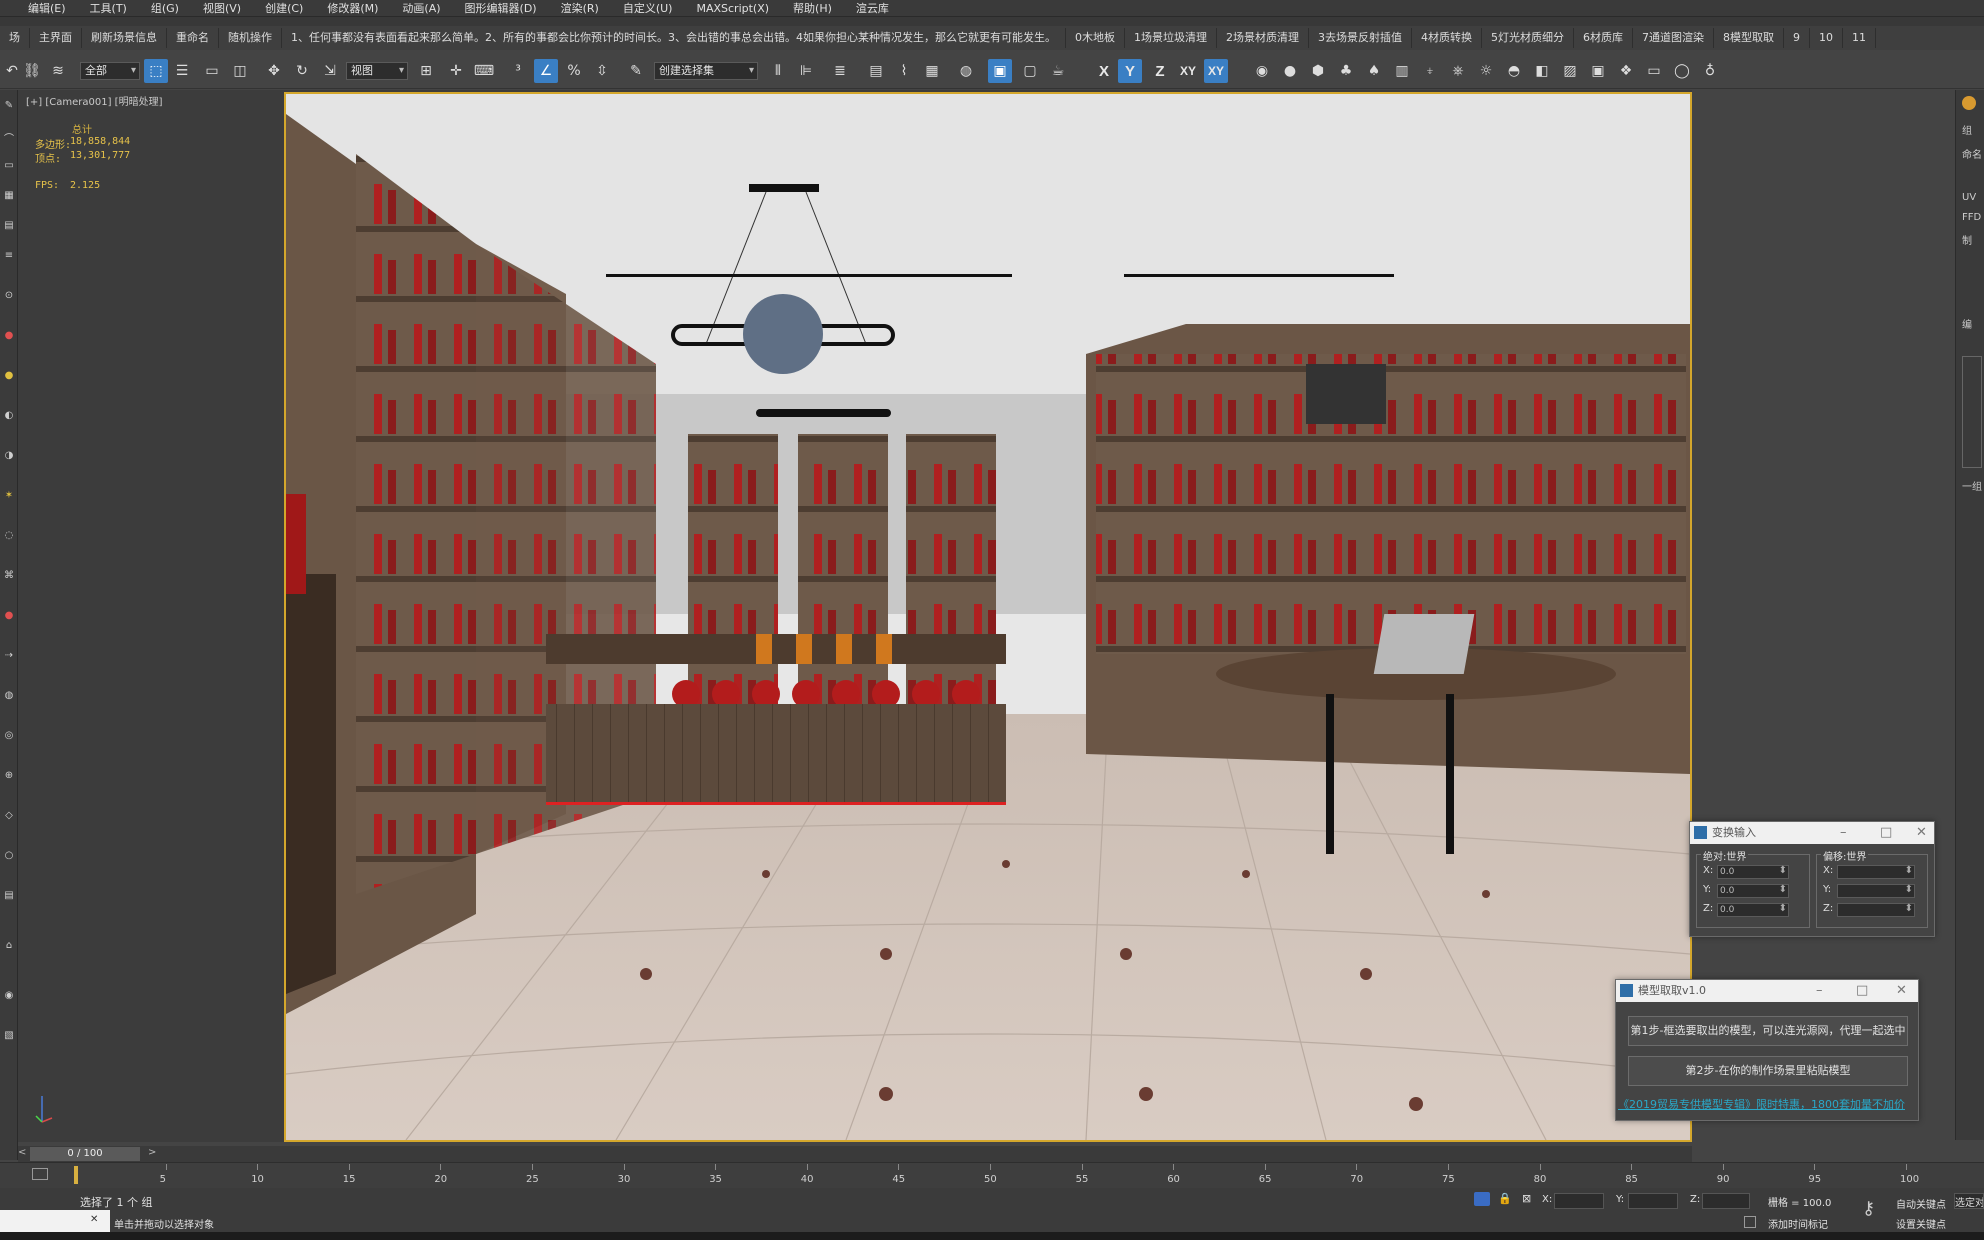 This screenshot has height=1240, width=1984. What do you see at coordinates (1360, 38) in the screenshot?
I see `script-btn-3: 3去场景反射插值` at bounding box center [1360, 38].